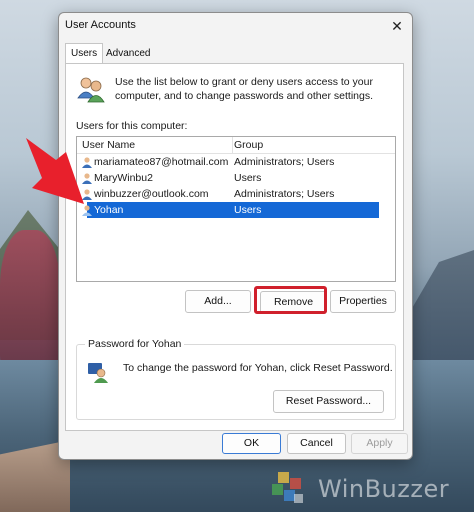 This screenshot has width=474, height=512. What do you see at coordinates (55, 171) in the screenshot?
I see `pointer-arrow-annotation` at bounding box center [55, 171].